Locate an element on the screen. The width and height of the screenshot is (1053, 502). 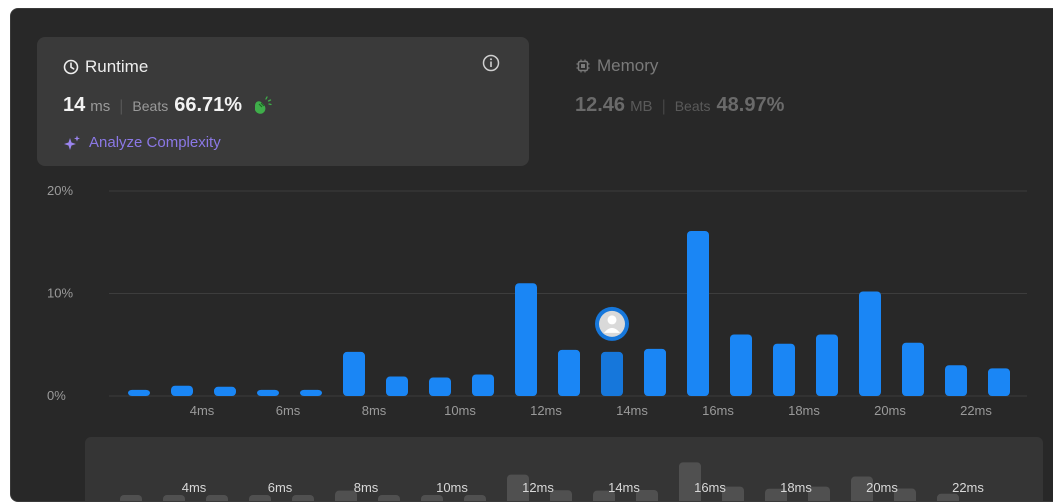
overview-tick-label: 8ms is located at coordinates (366, 487).